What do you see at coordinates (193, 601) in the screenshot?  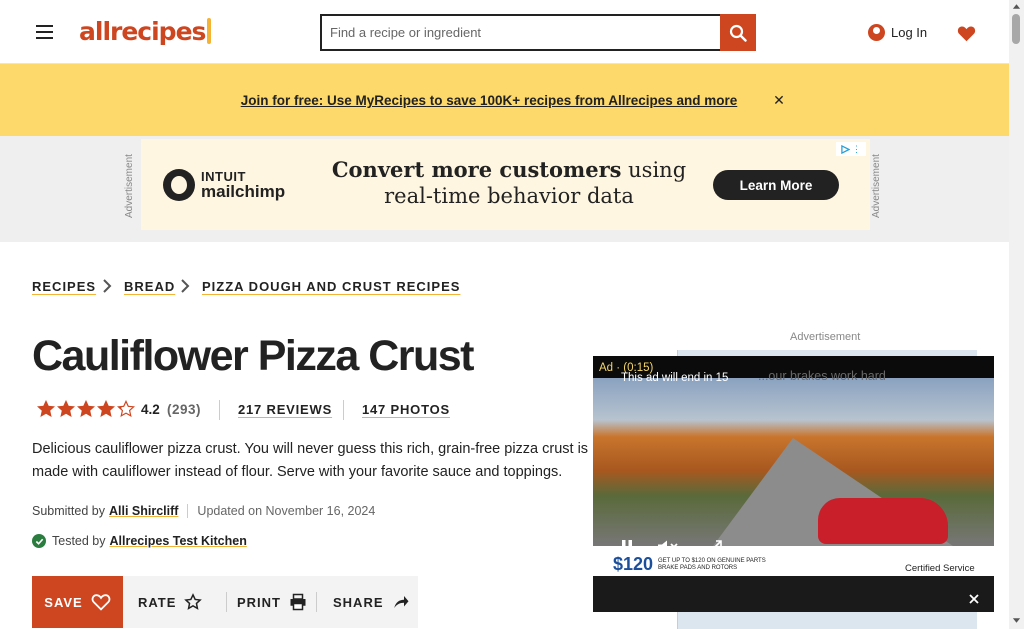 I see `star-outline-icon` at bounding box center [193, 601].